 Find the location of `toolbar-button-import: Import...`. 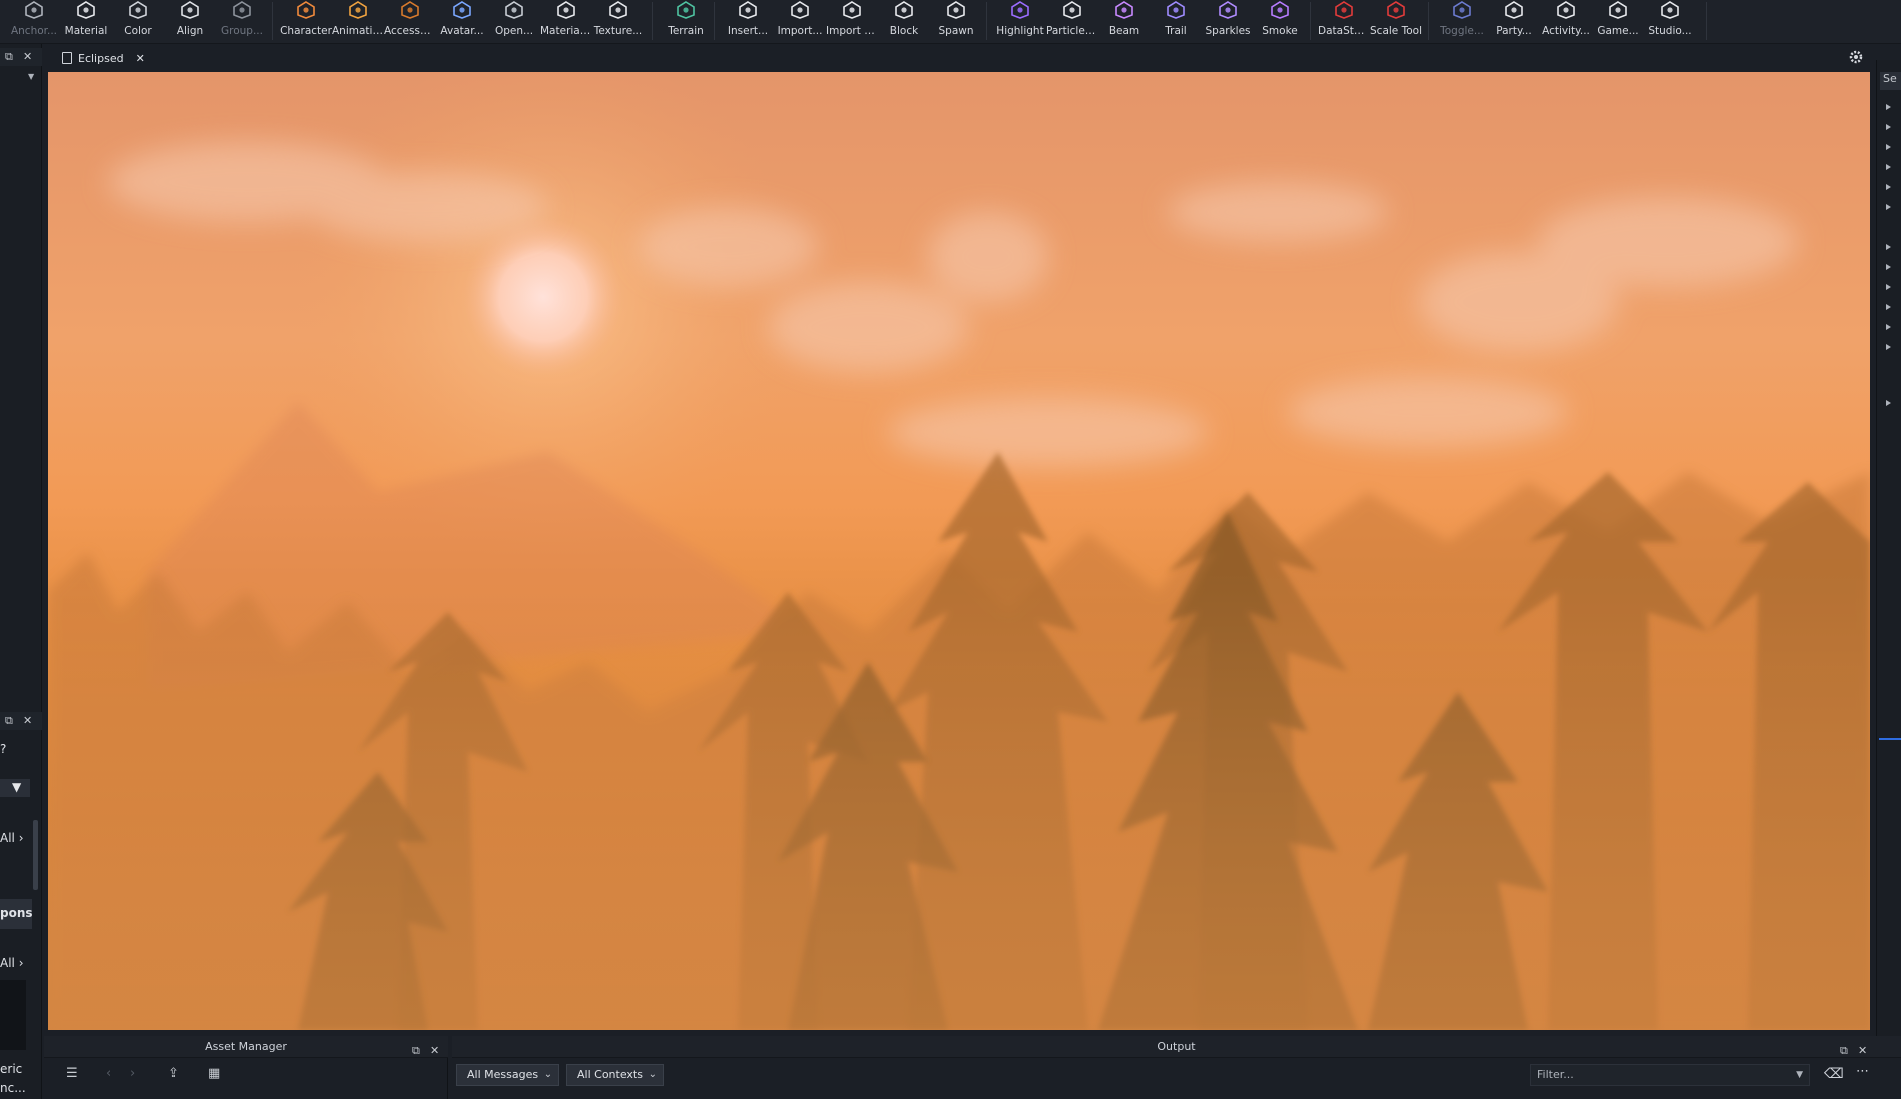

toolbar-button-import: Import... is located at coordinates (800, 22).